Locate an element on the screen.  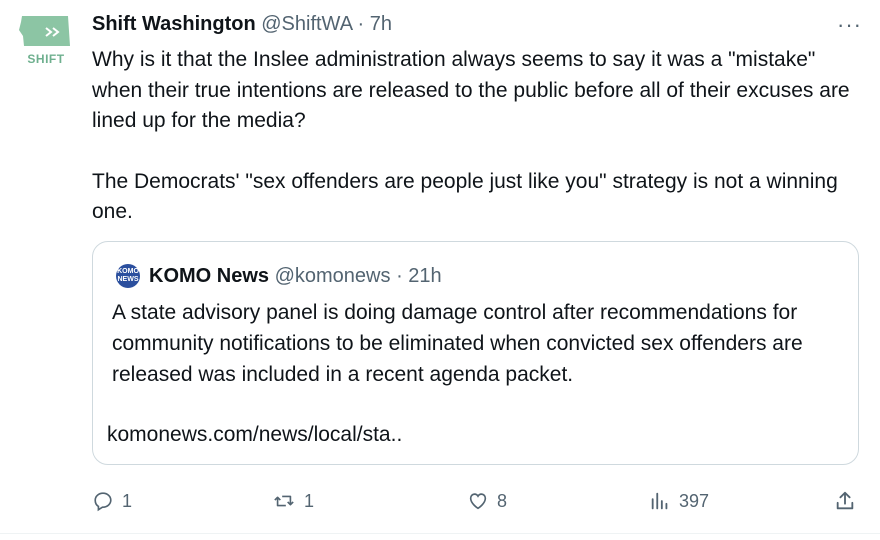
avatar-text: KOMO is located at coordinates (128, 271).